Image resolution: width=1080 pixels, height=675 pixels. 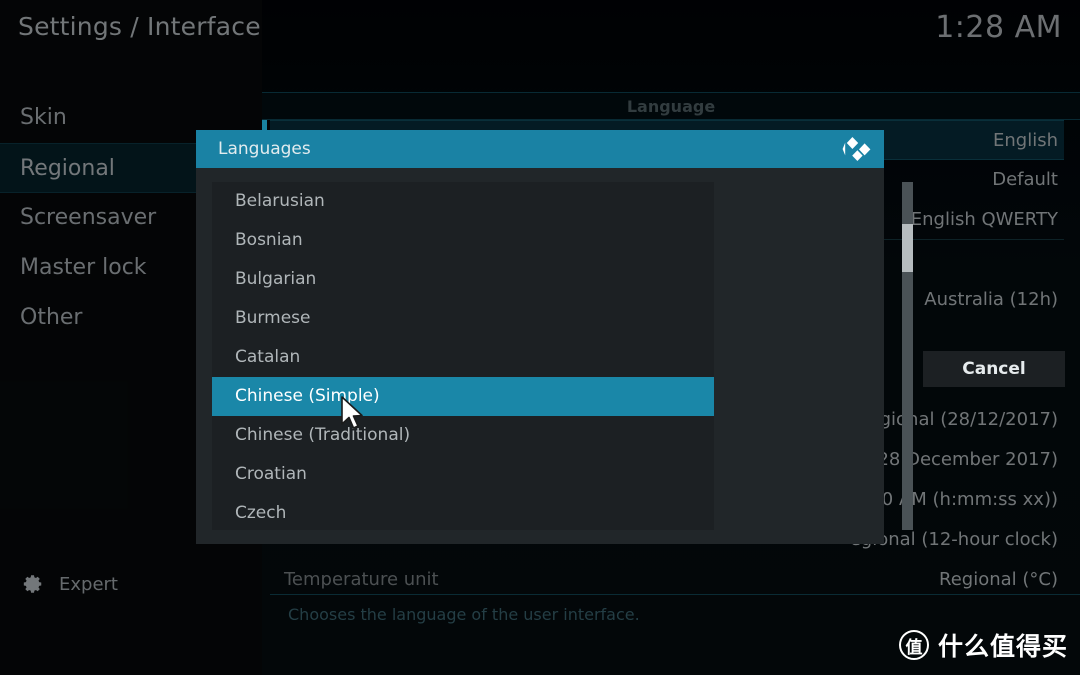 What do you see at coordinates (264, 149) in the screenshot?
I see `dialog-title: Languages` at bounding box center [264, 149].